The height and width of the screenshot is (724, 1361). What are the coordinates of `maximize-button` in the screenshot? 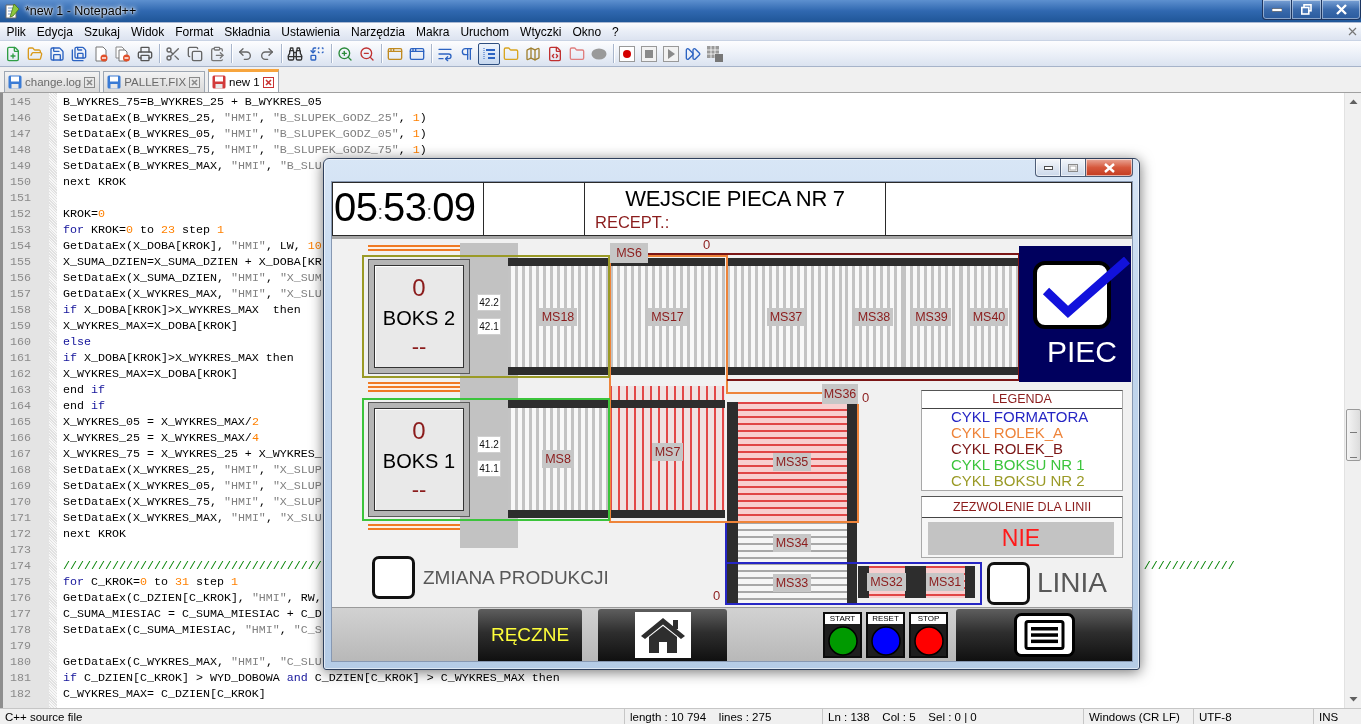 It's located at (1073, 168).